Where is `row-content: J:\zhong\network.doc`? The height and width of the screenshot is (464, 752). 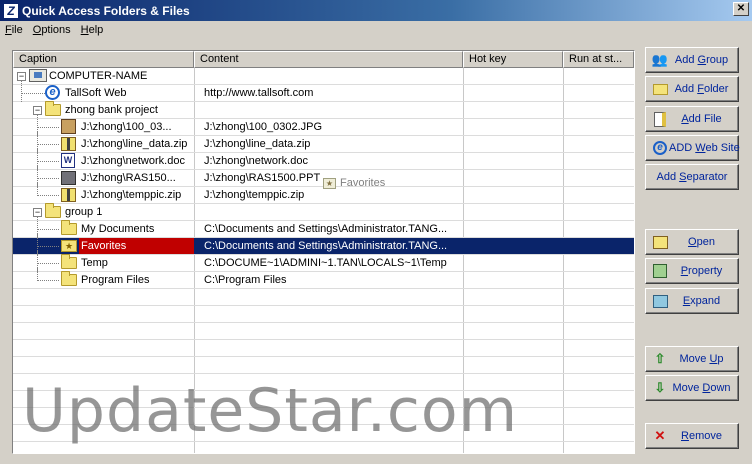
row-content: J:\zhong\network.doc is located at coordinates (256, 161).